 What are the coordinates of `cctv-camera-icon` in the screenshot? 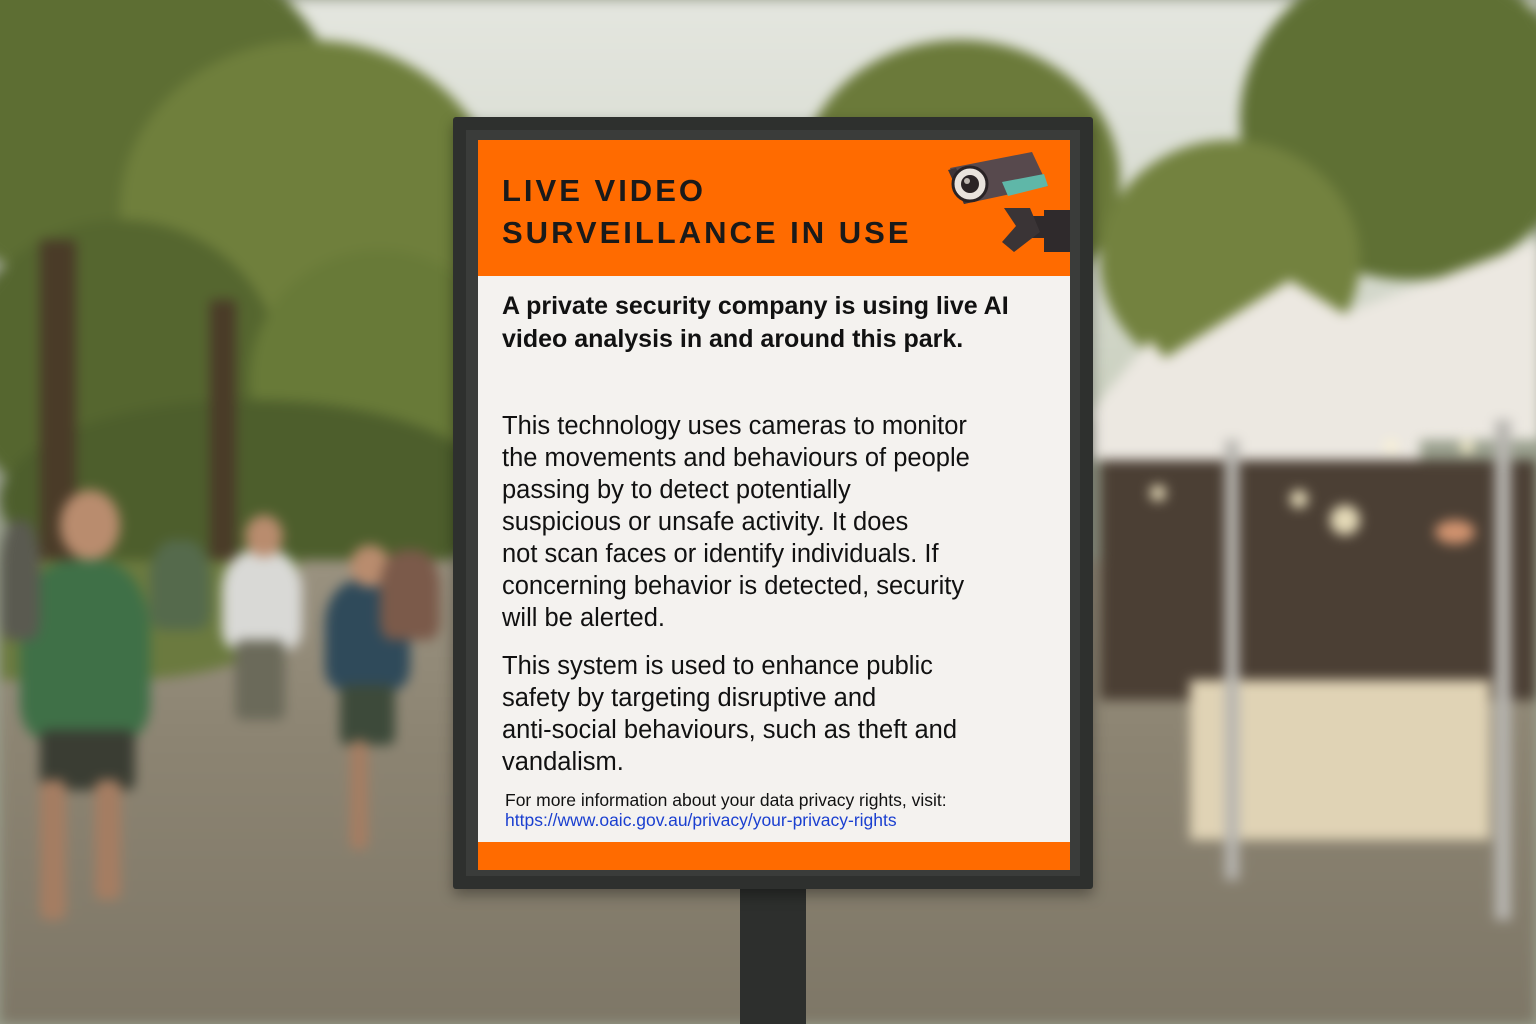 It's located at (1009, 202).